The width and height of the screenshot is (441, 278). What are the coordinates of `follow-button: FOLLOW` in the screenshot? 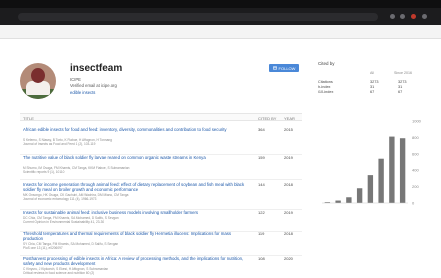 It's located at (284, 68).